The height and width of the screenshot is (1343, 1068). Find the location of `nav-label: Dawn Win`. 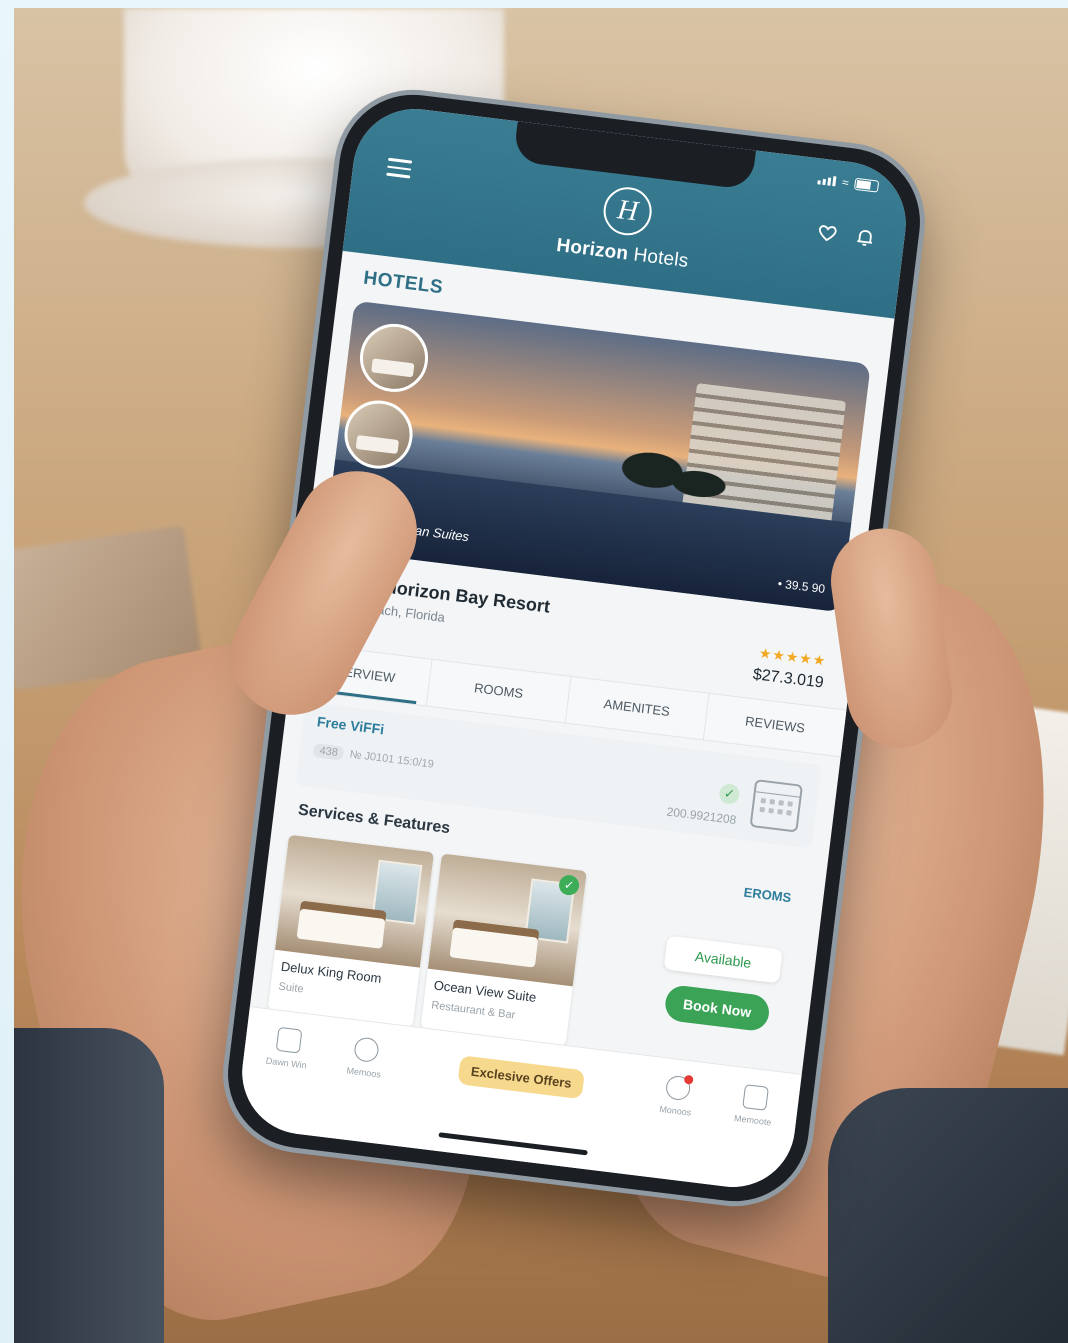

nav-label: Dawn Win is located at coordinates (286, 1063).